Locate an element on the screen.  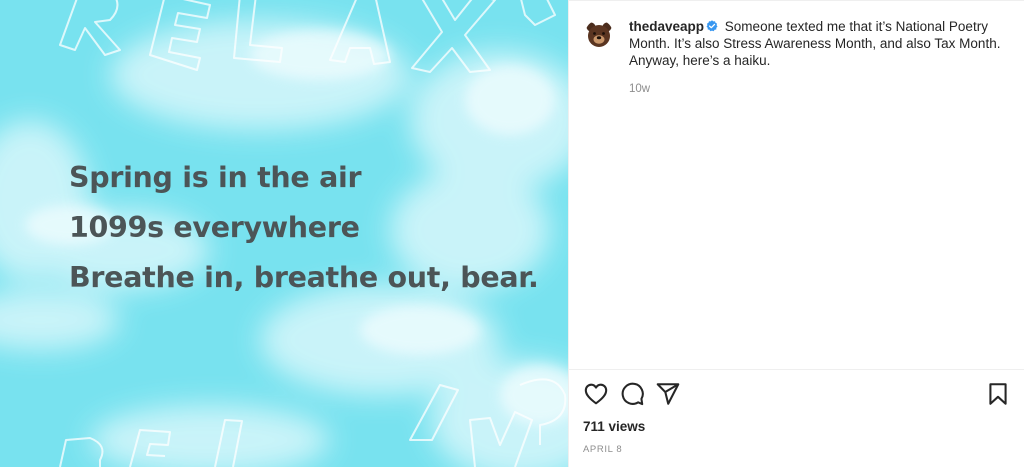
username-link: thedaveapp is located at coordinates (666, 26).